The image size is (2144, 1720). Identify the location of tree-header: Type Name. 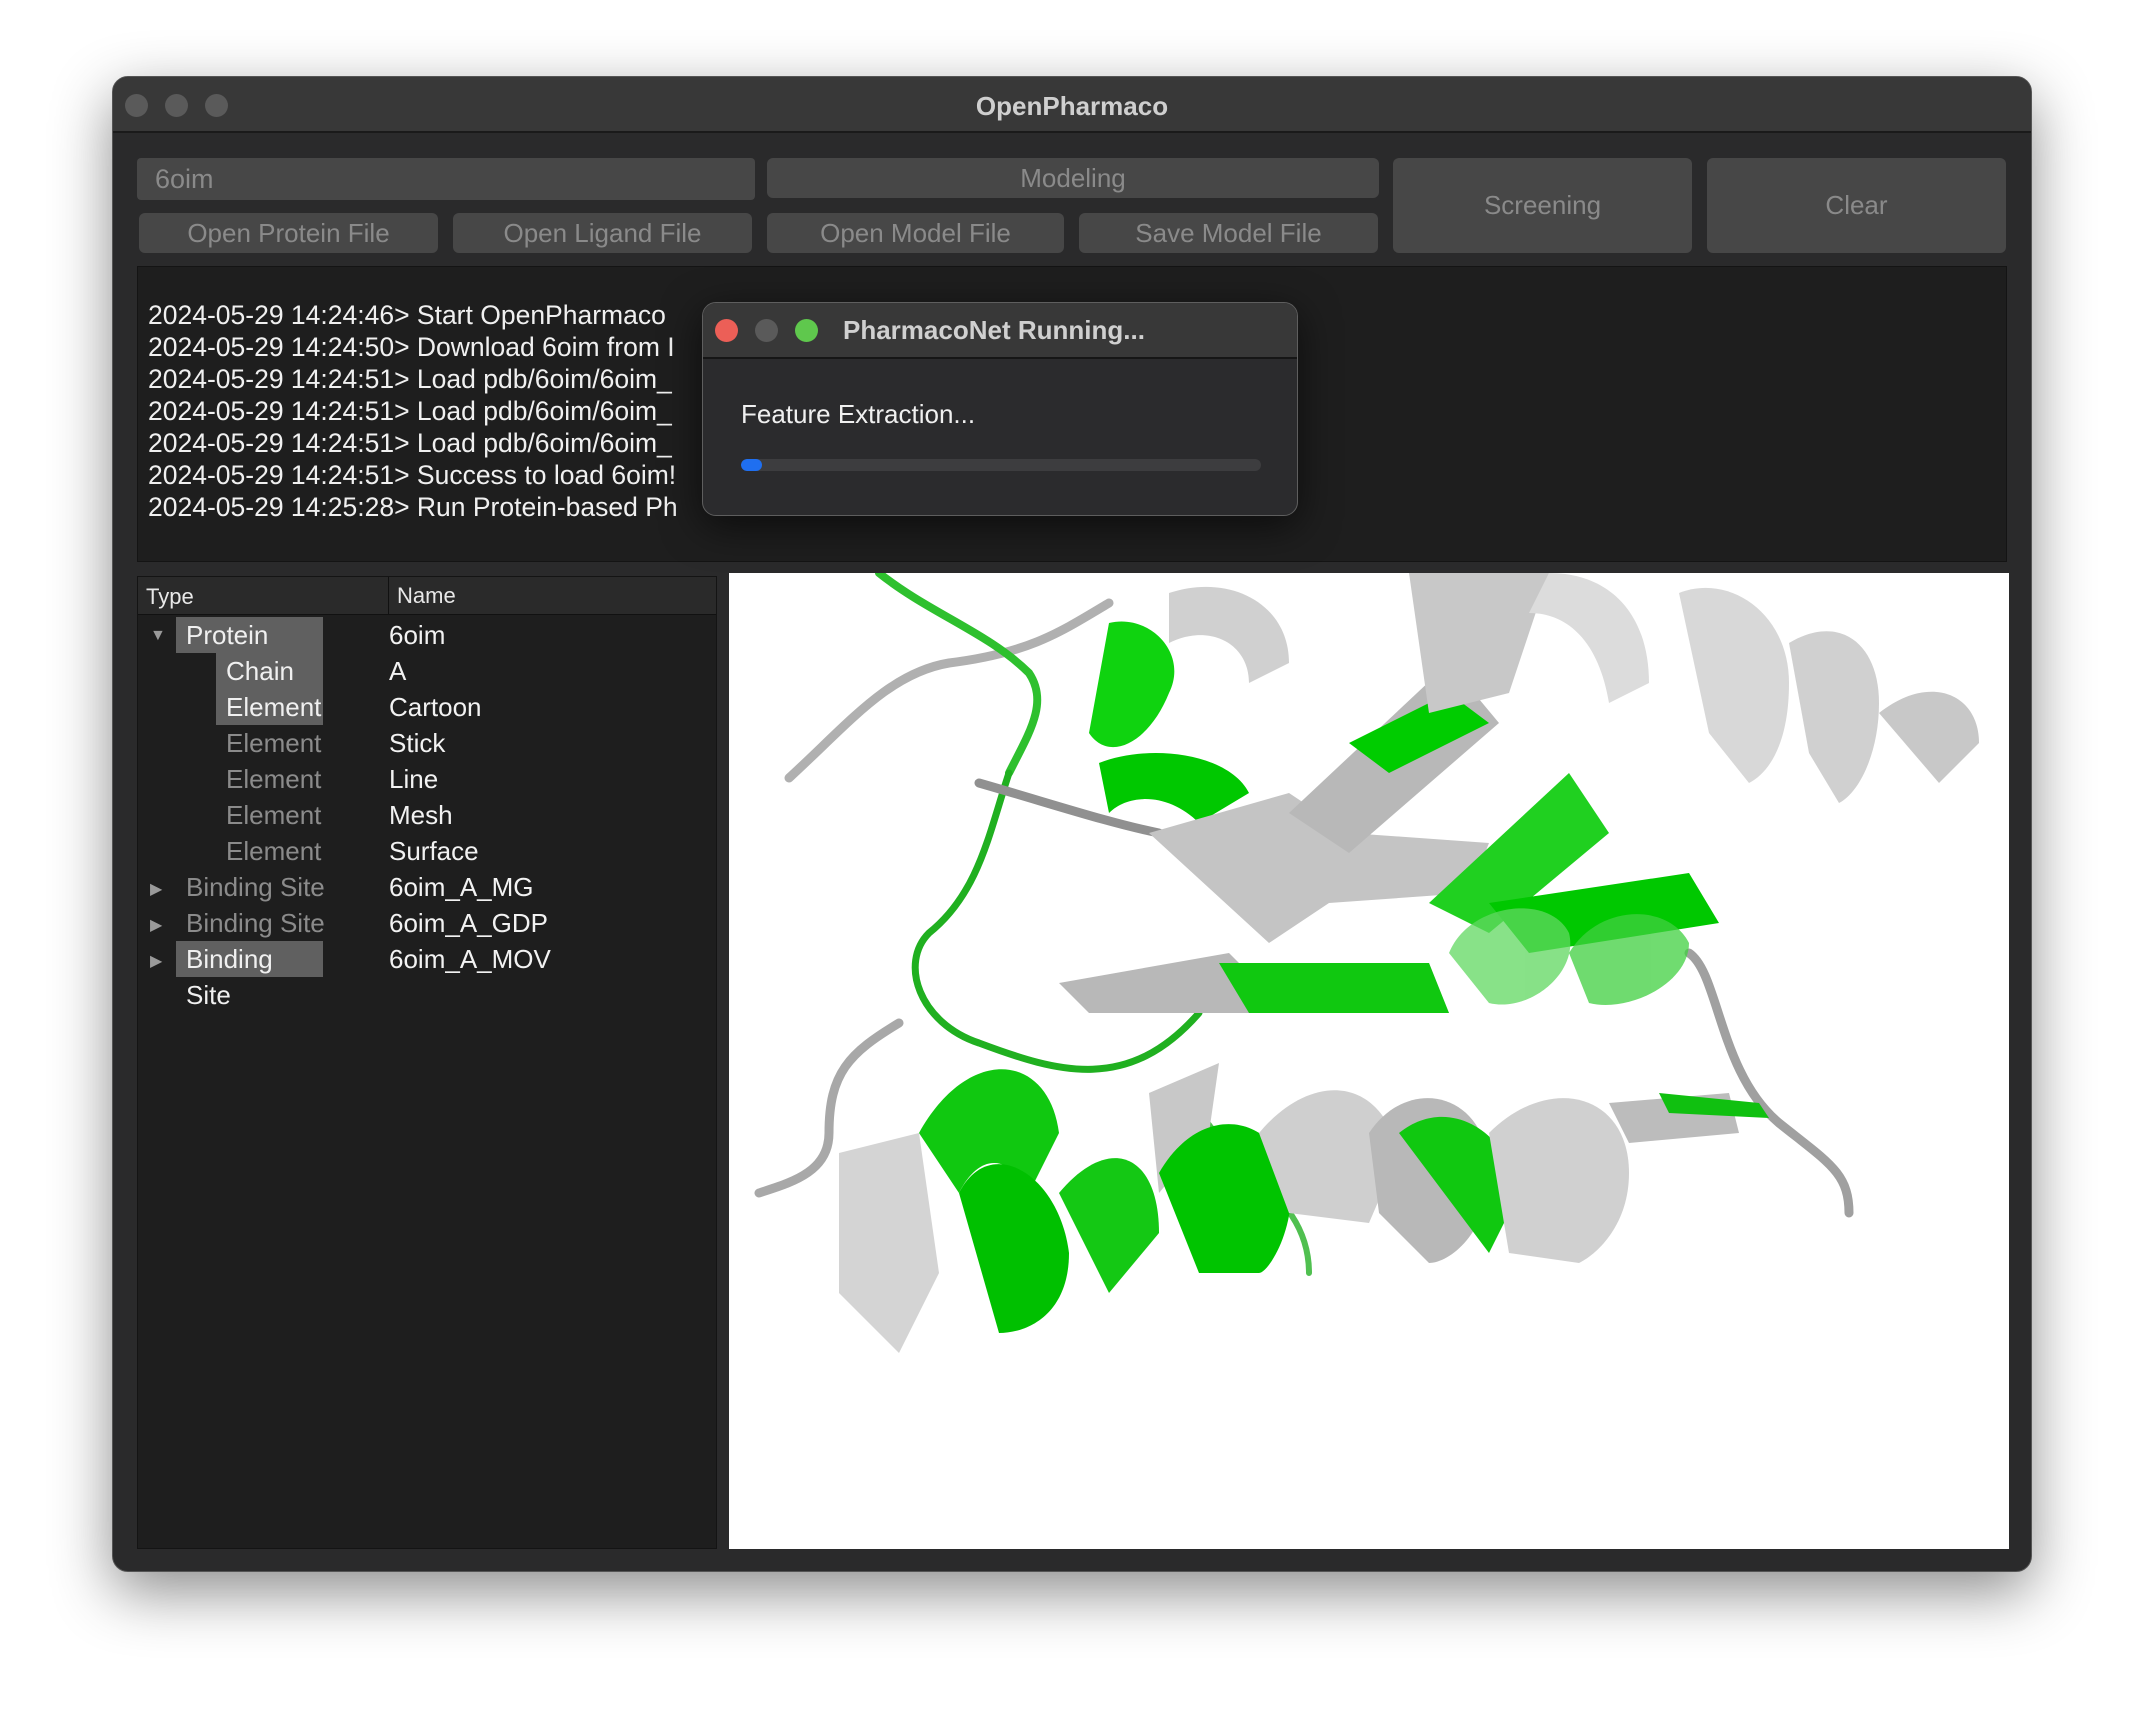
(427, 596).